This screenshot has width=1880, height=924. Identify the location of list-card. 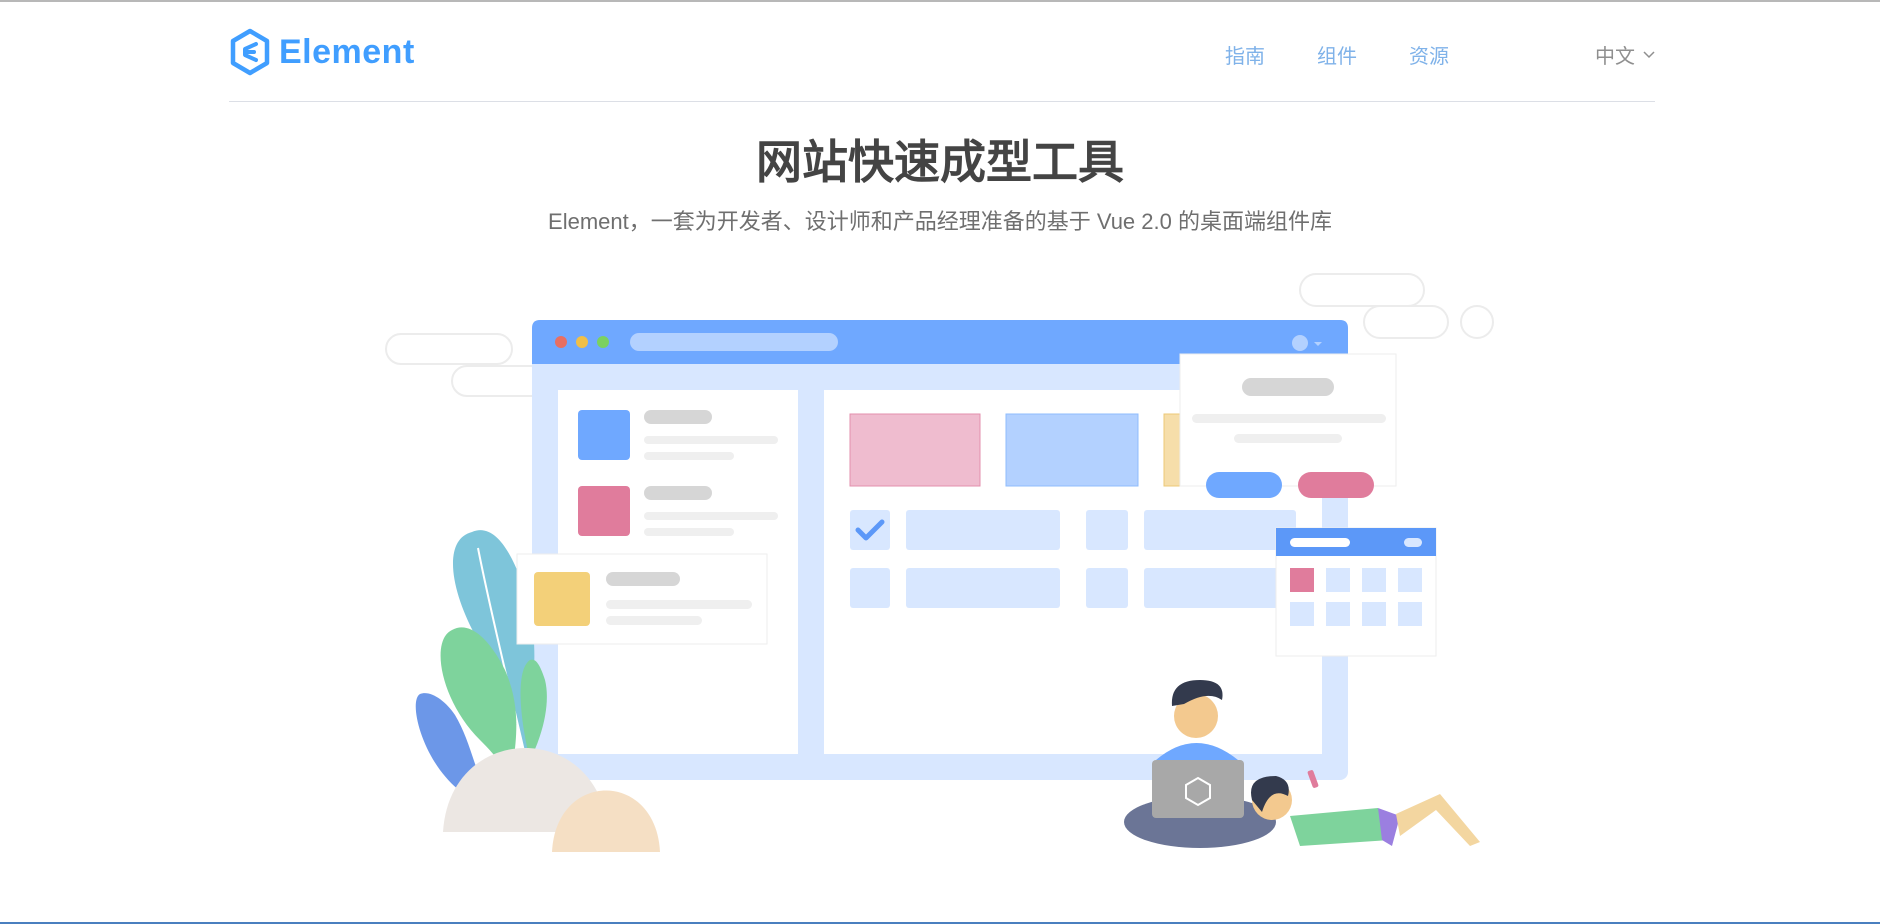
(642, 599).